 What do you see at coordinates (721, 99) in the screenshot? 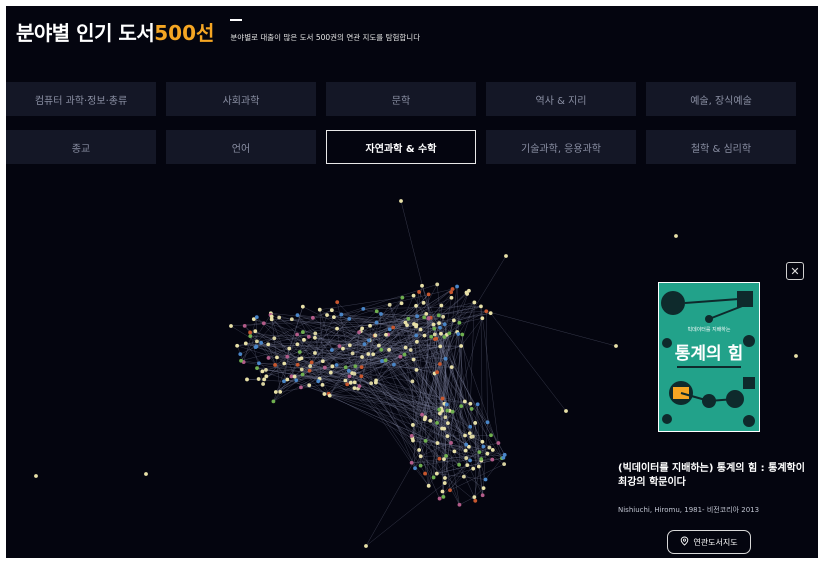
I see `category-button-art: 예술, 장식예술` at bounding box center [721, 99].